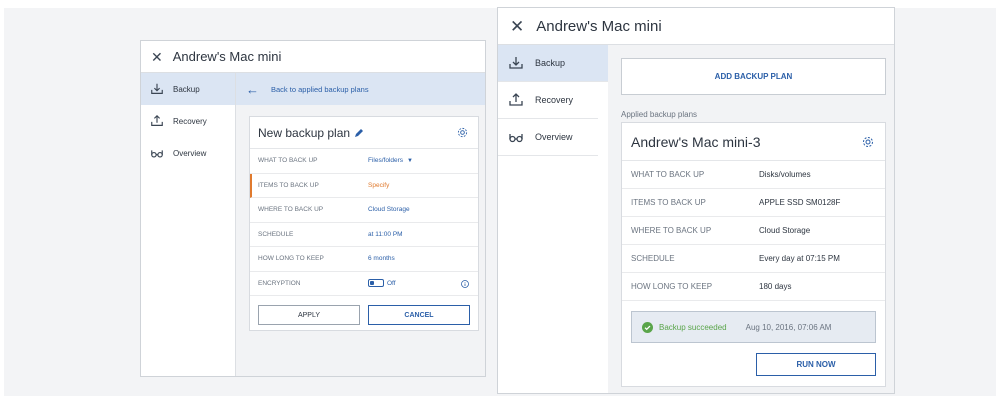 The height and width of the screenshot is (406, 1000). What do you see at coordinates (800, 202) in the screenshot?
I see `row-value: APPLE SSD SM0128F` at bounding box center [800, 202].